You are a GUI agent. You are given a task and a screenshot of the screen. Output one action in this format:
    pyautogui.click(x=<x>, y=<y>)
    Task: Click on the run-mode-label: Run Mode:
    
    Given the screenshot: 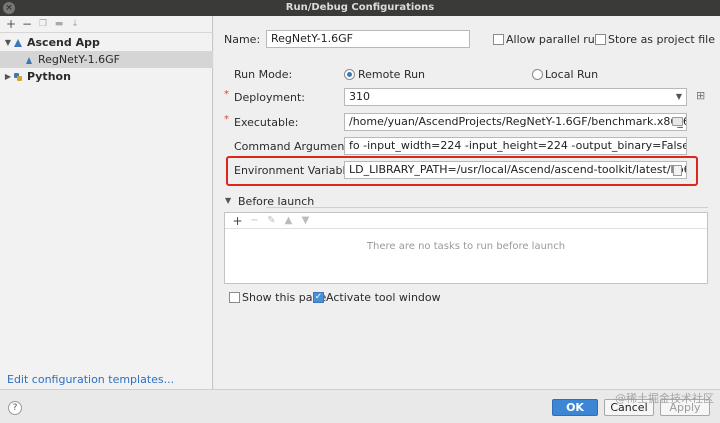 What is the action you would take?
    pyautogui.click(x=263, y=74)
    